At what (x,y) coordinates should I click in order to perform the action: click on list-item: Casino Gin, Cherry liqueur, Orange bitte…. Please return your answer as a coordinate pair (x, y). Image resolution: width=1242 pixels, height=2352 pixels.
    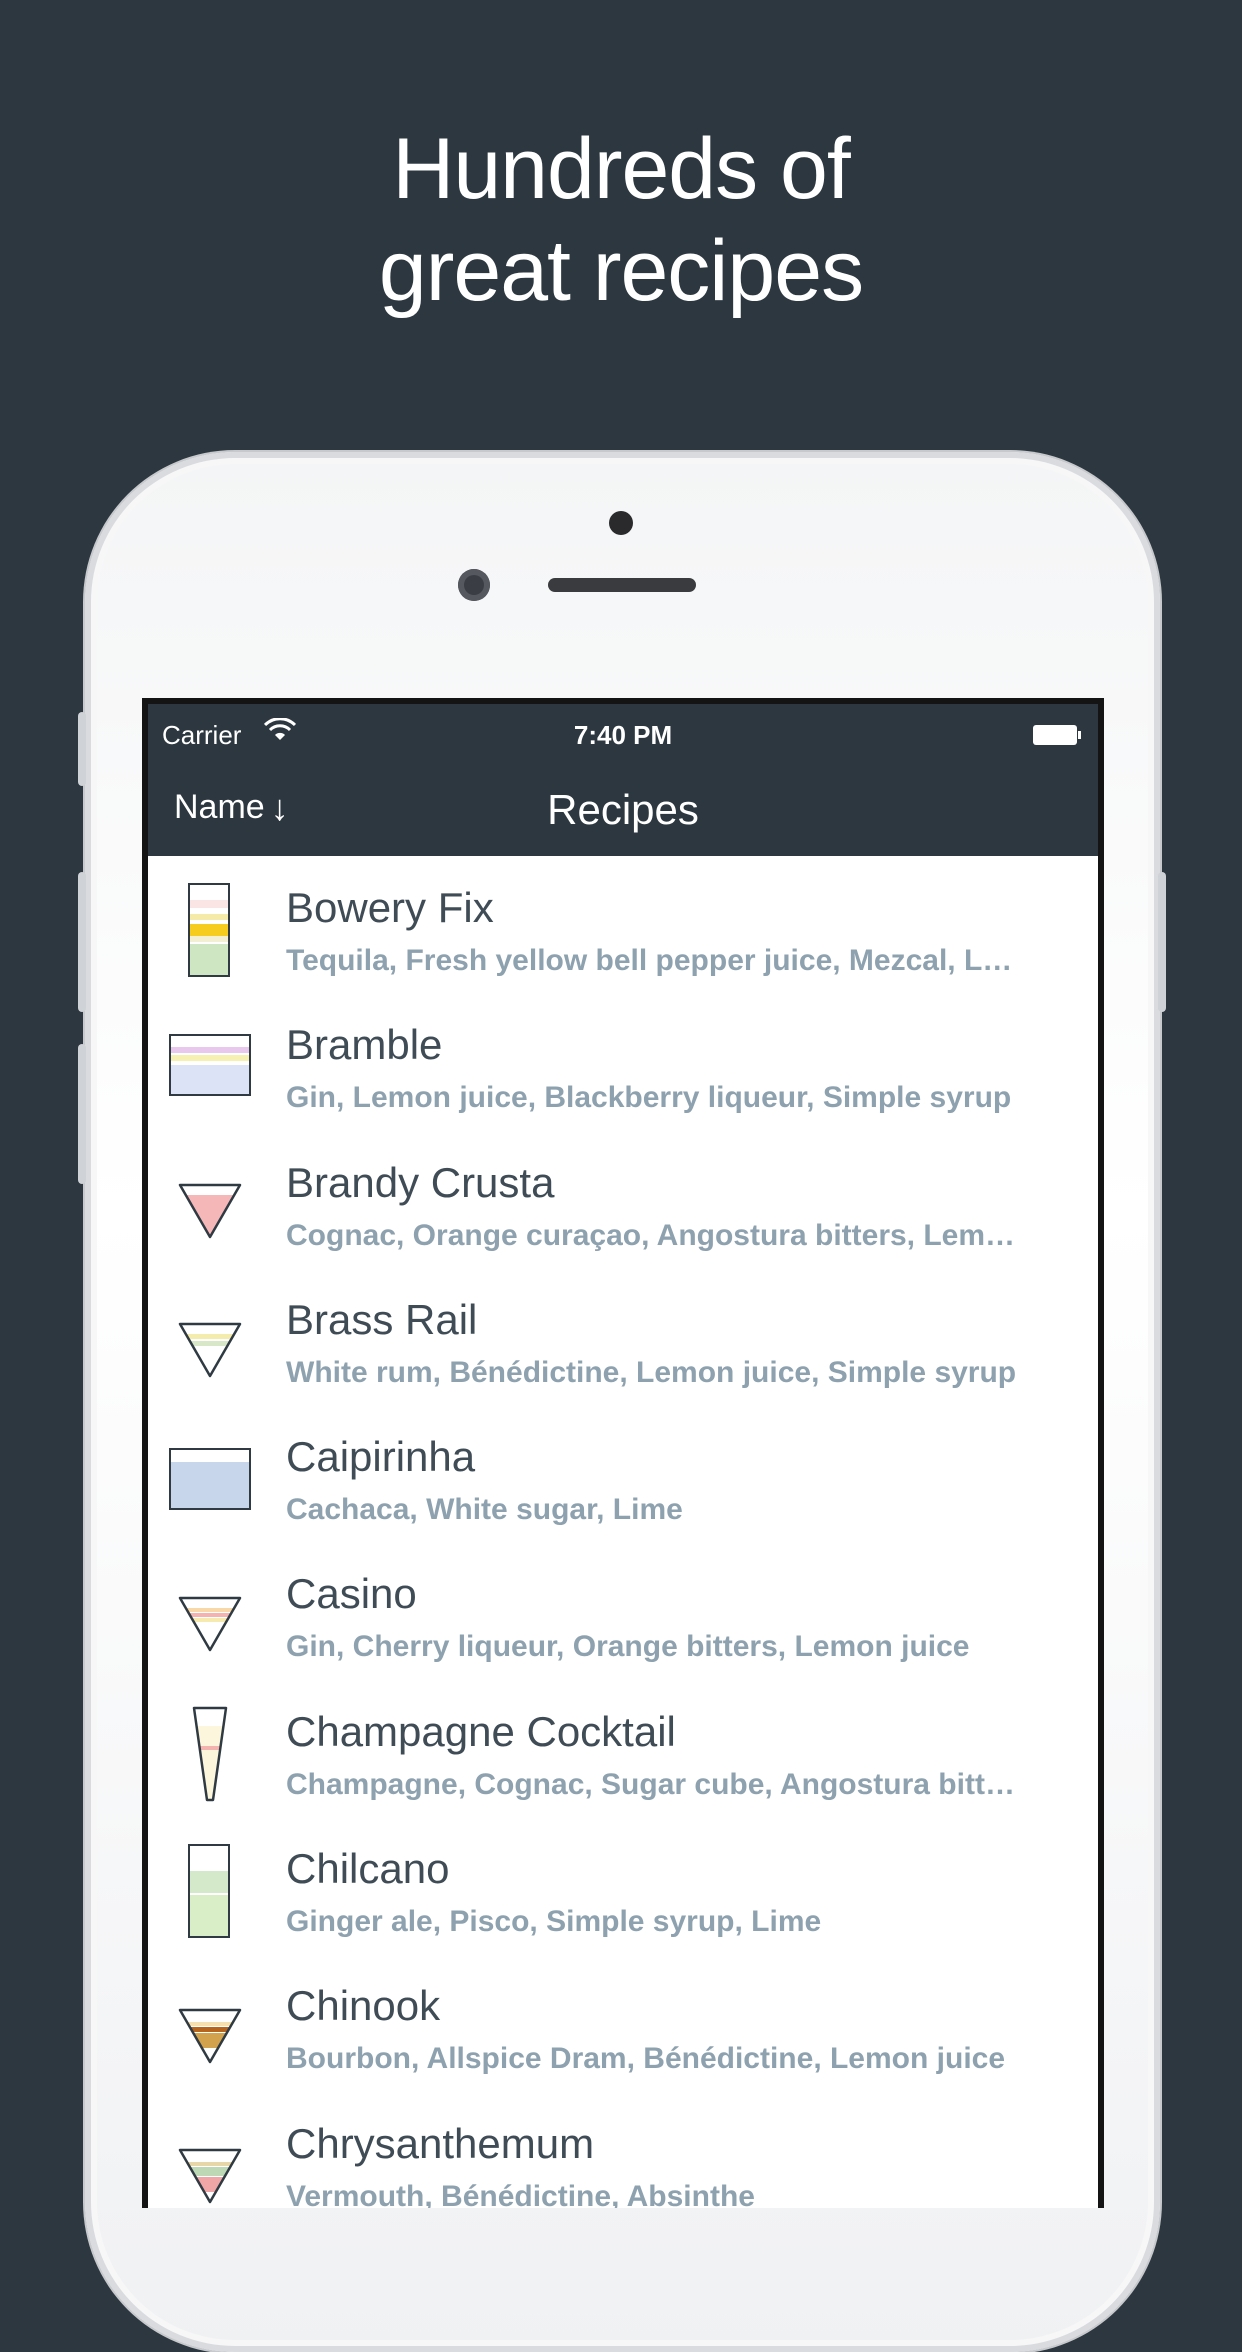
    Looking at the image, I should click on (623, 1610).